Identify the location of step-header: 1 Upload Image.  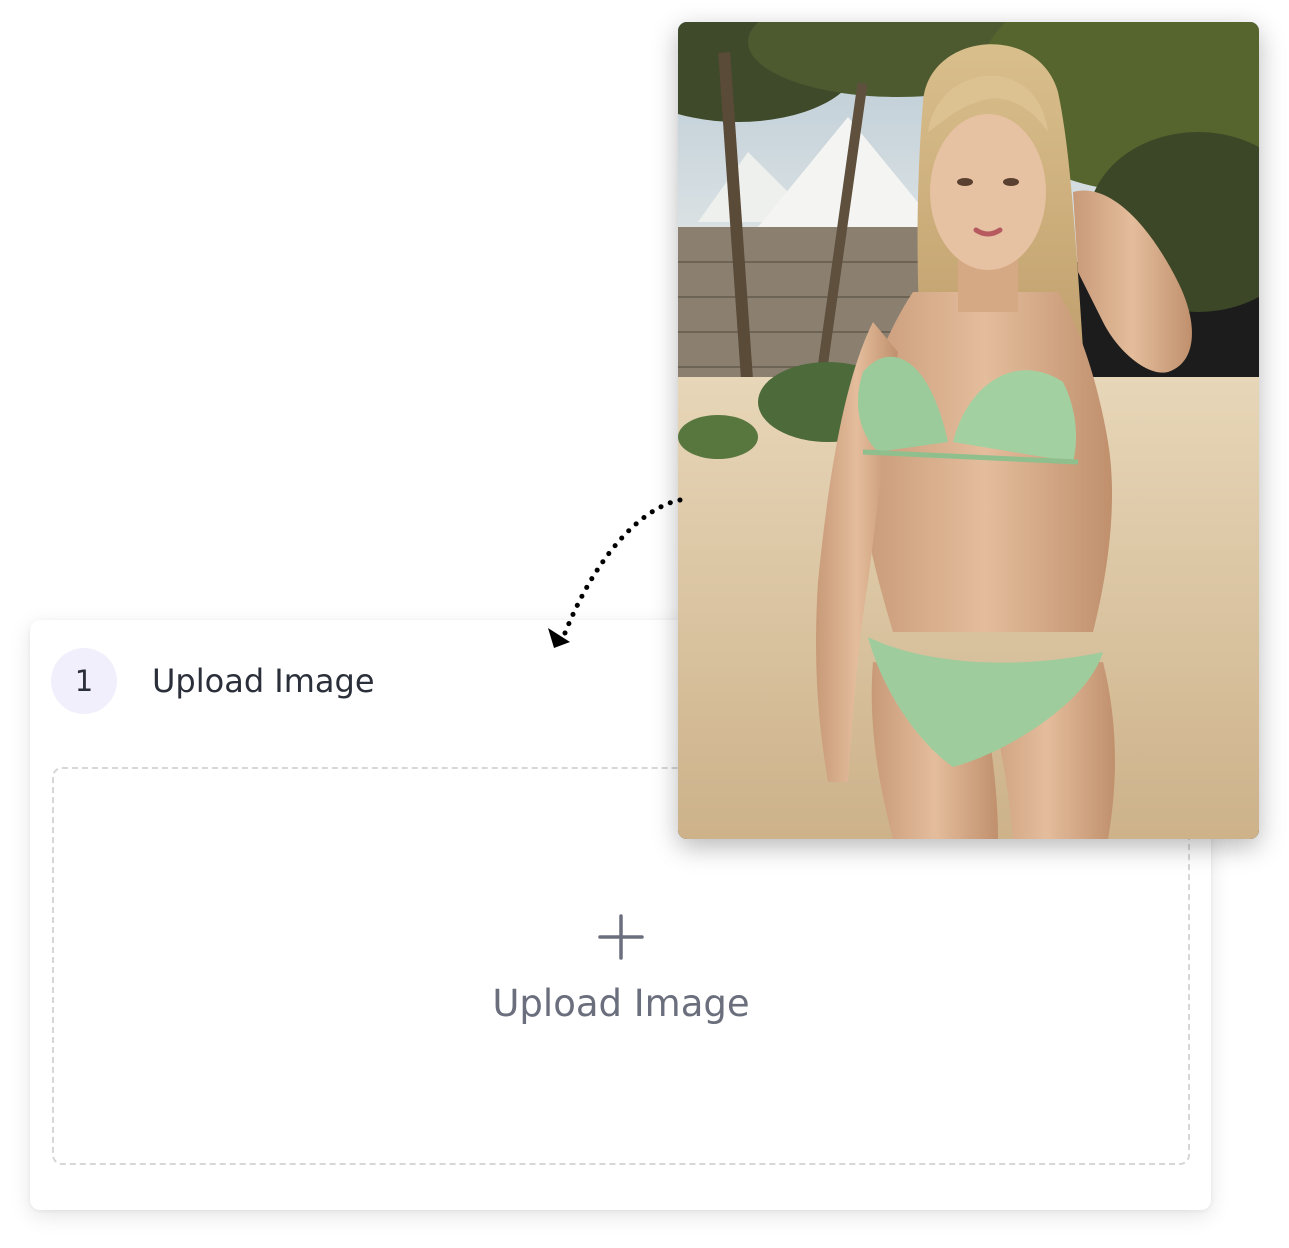
(213, 681).